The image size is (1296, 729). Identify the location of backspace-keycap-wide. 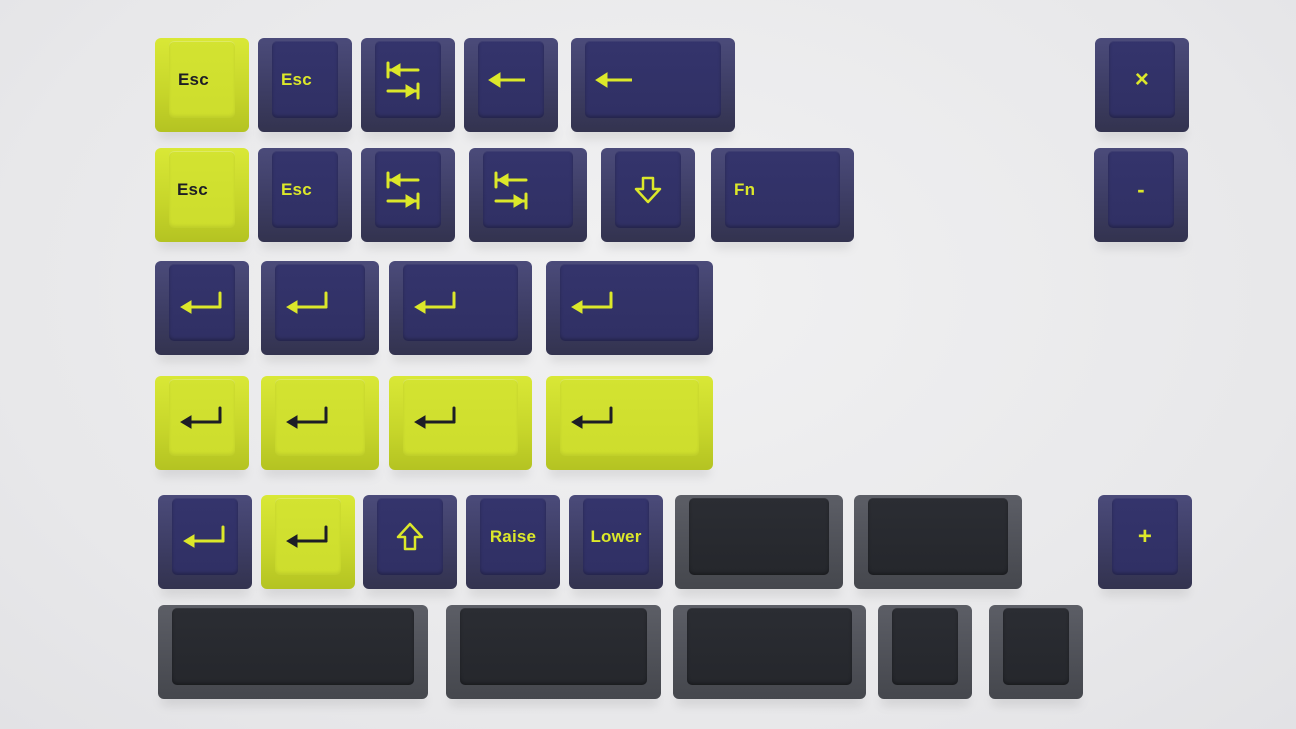
(653, 85).